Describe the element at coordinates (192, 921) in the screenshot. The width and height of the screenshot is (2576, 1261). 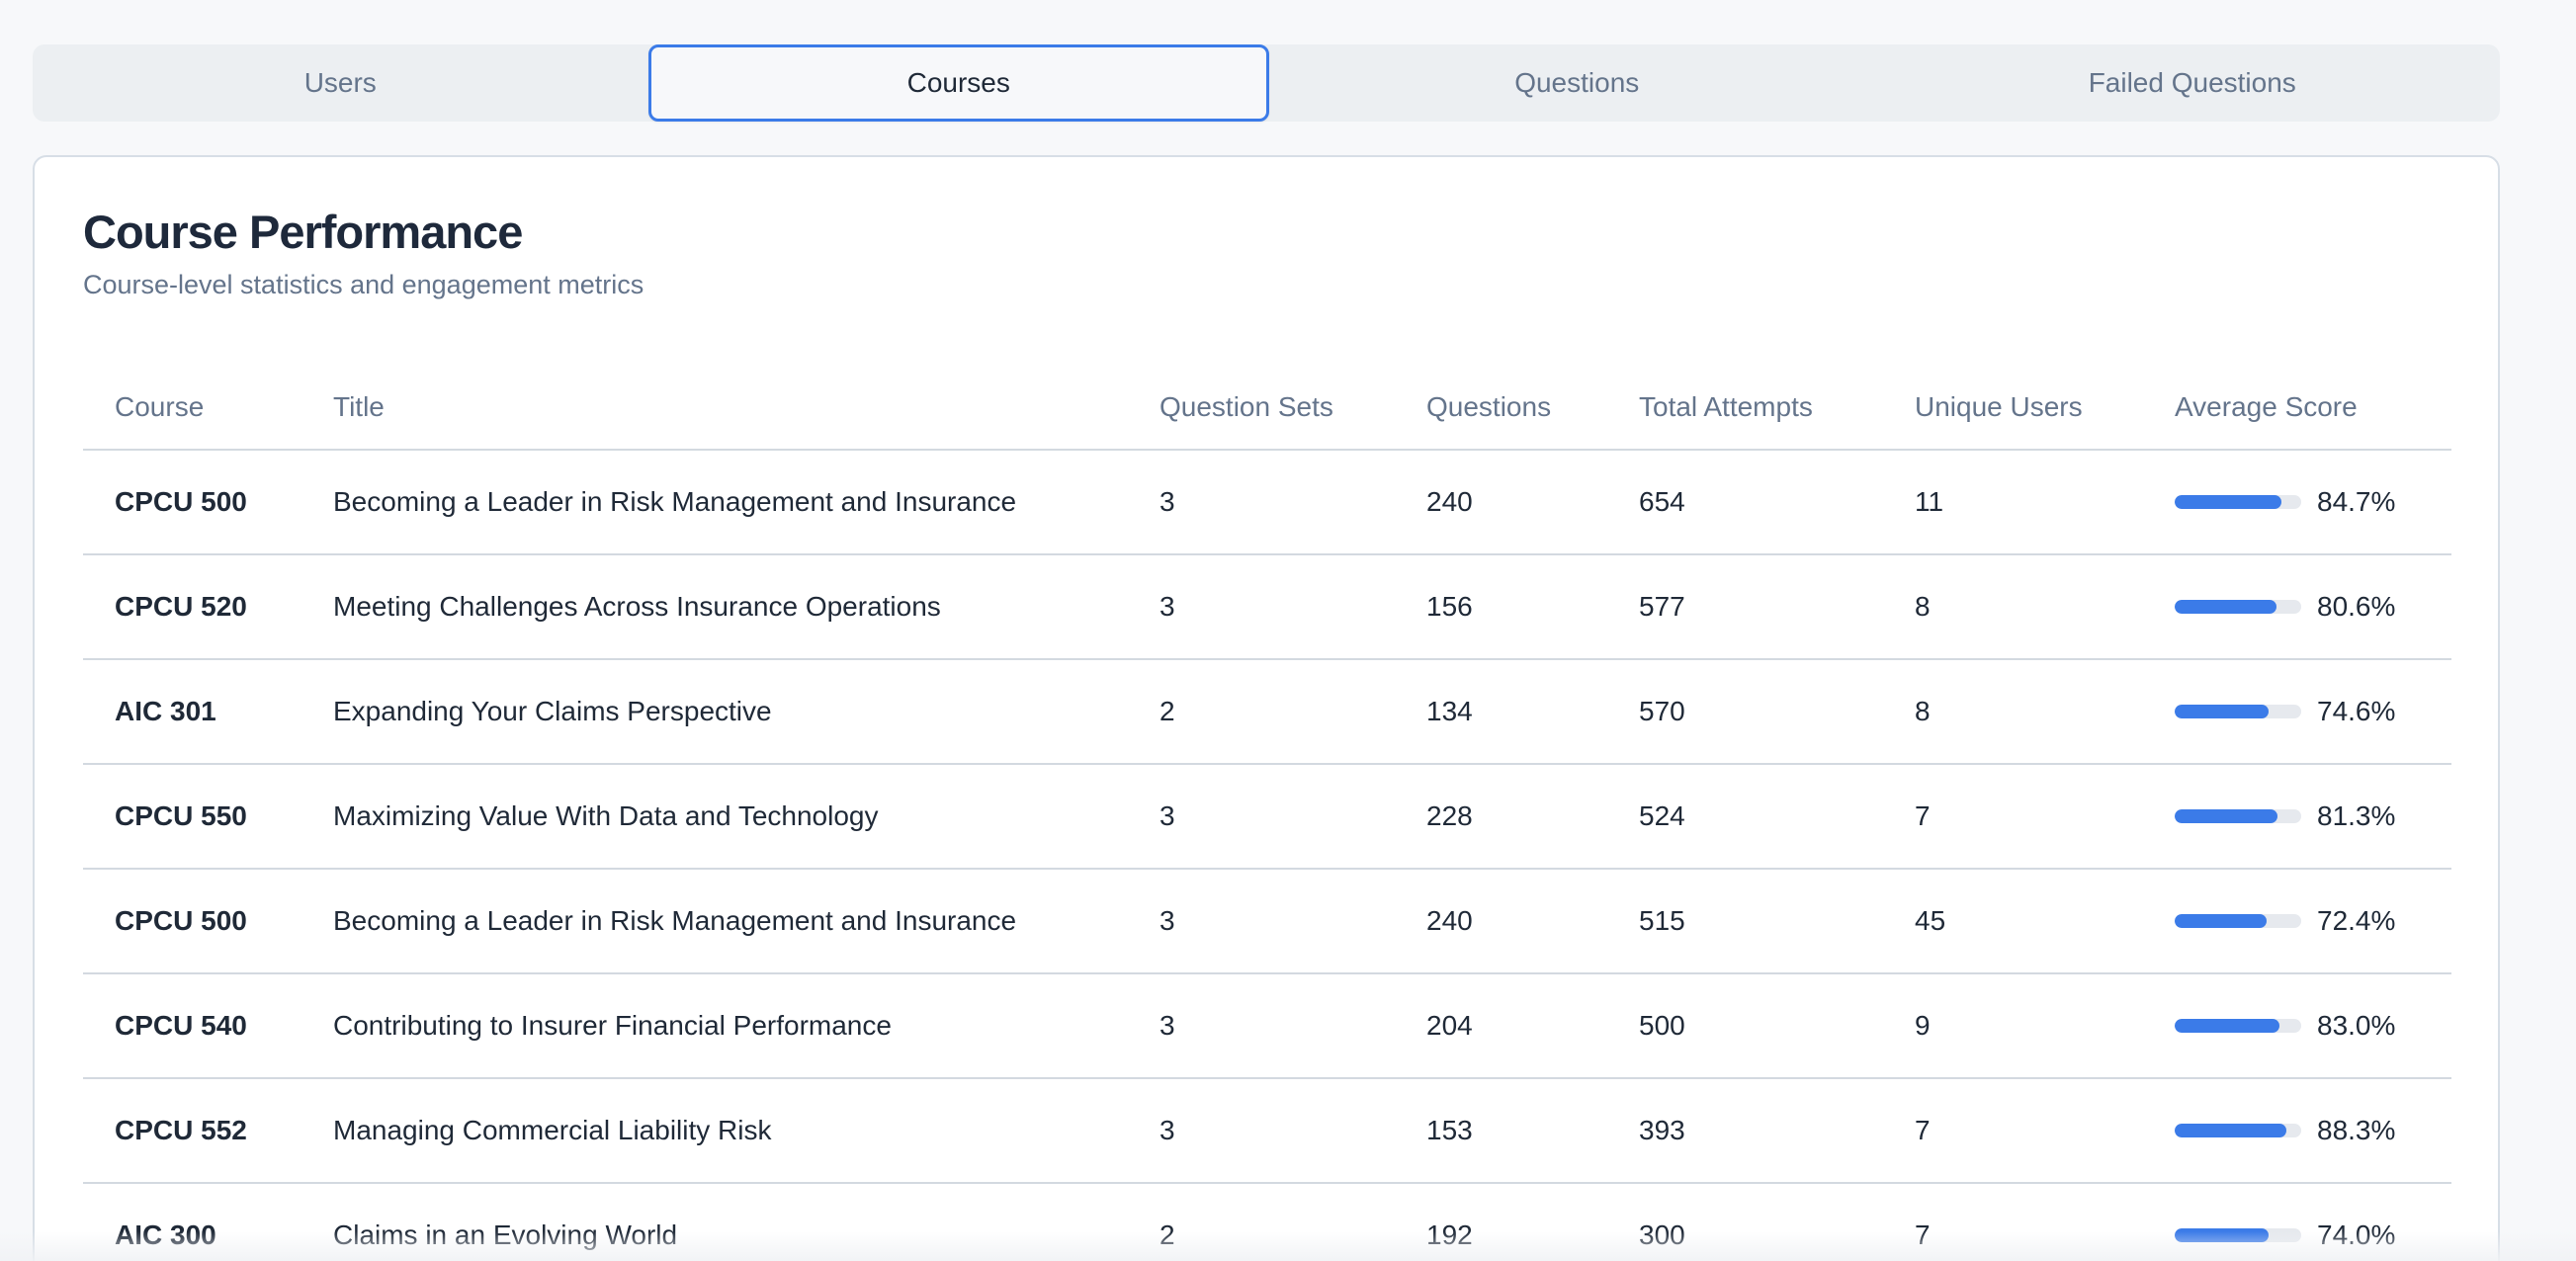
I see `course-code: CPCU 500` at that location.